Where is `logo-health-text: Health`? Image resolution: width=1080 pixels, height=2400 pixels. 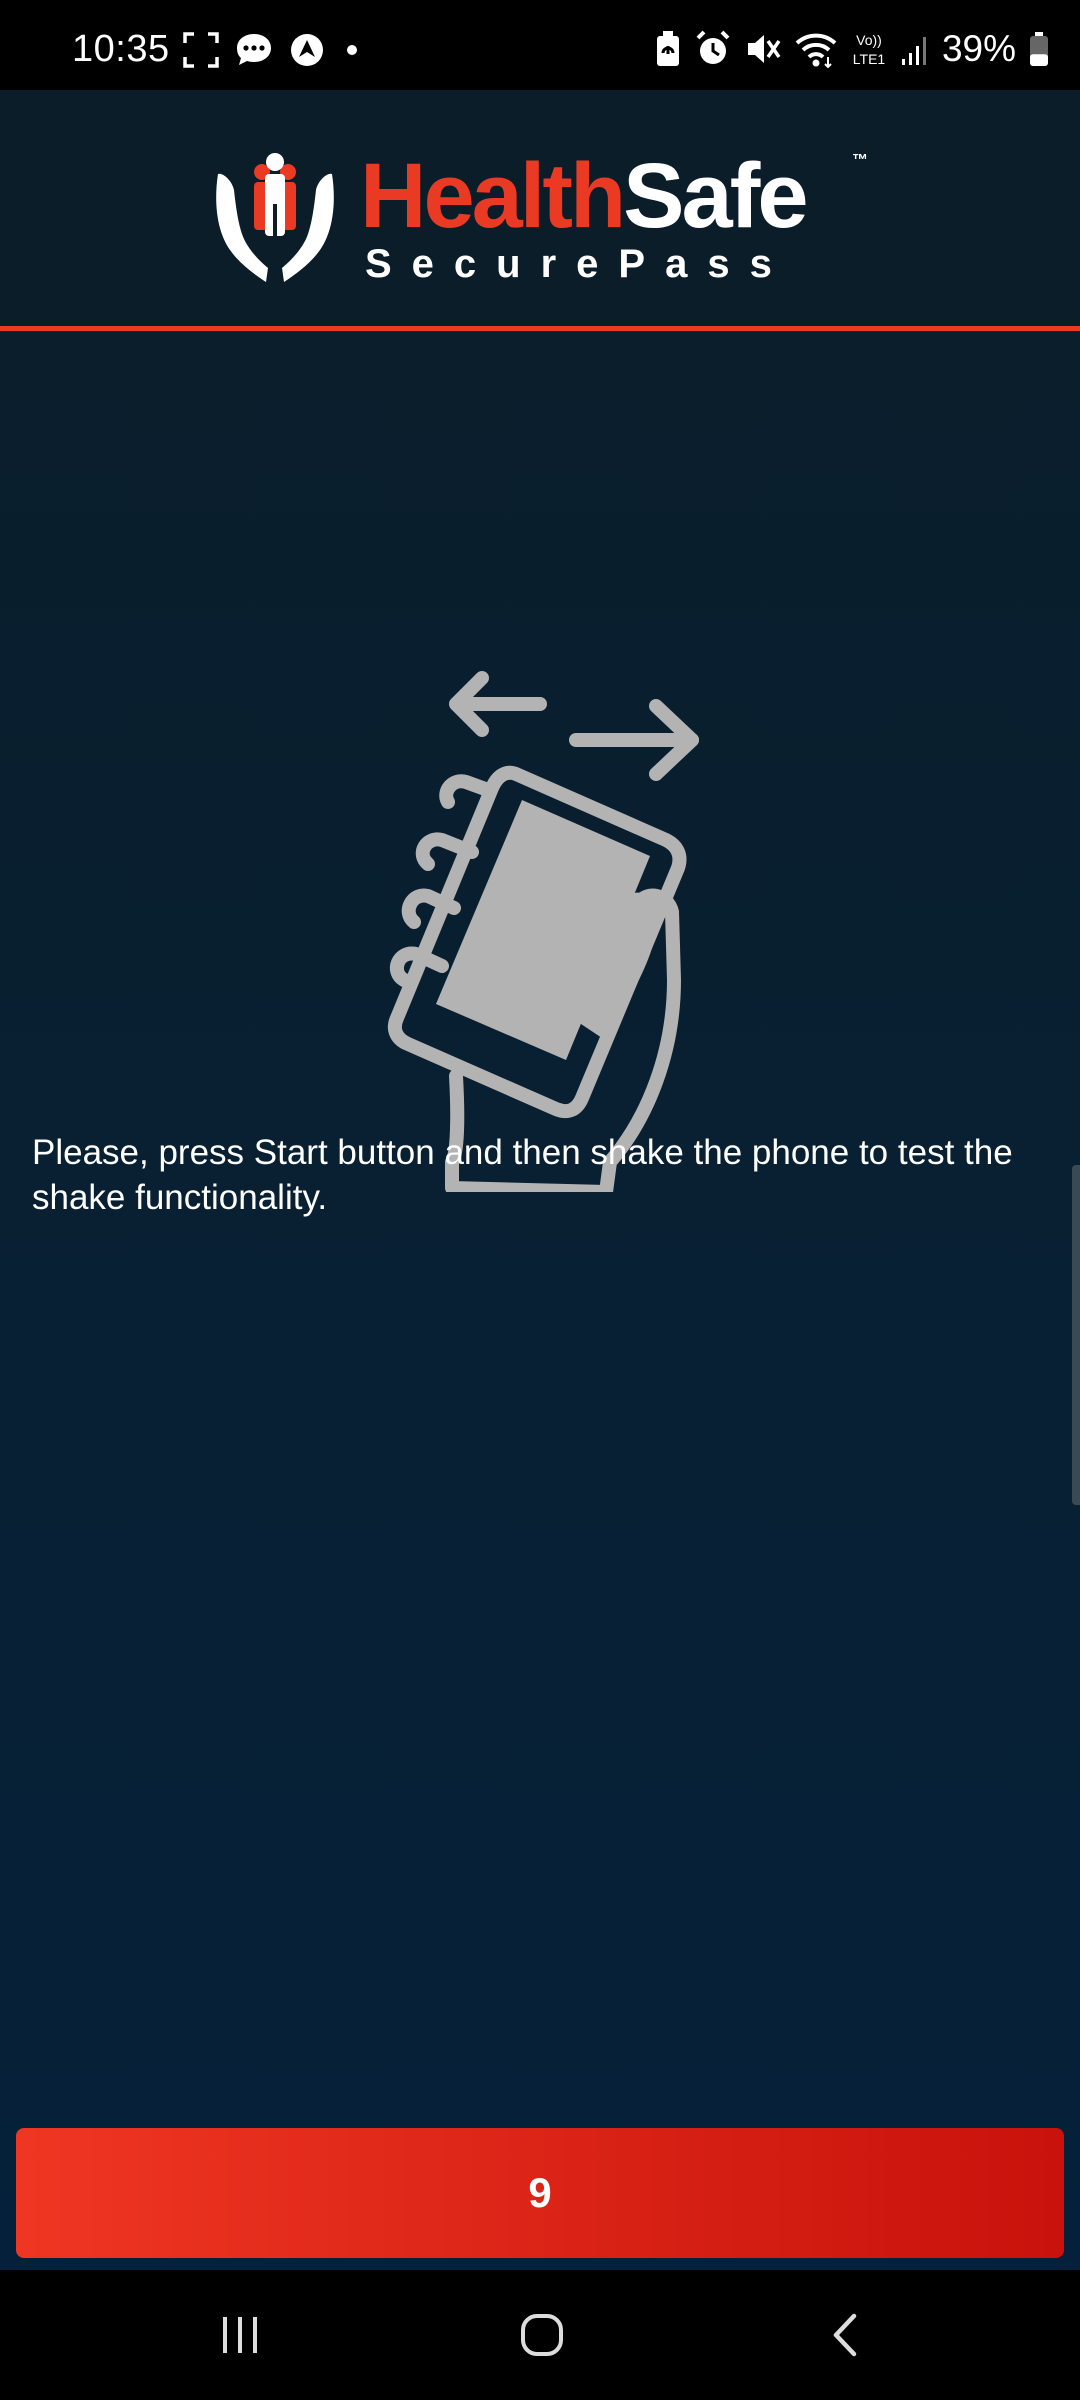
logo-health-text: Health is located at coordinates (493, 196).